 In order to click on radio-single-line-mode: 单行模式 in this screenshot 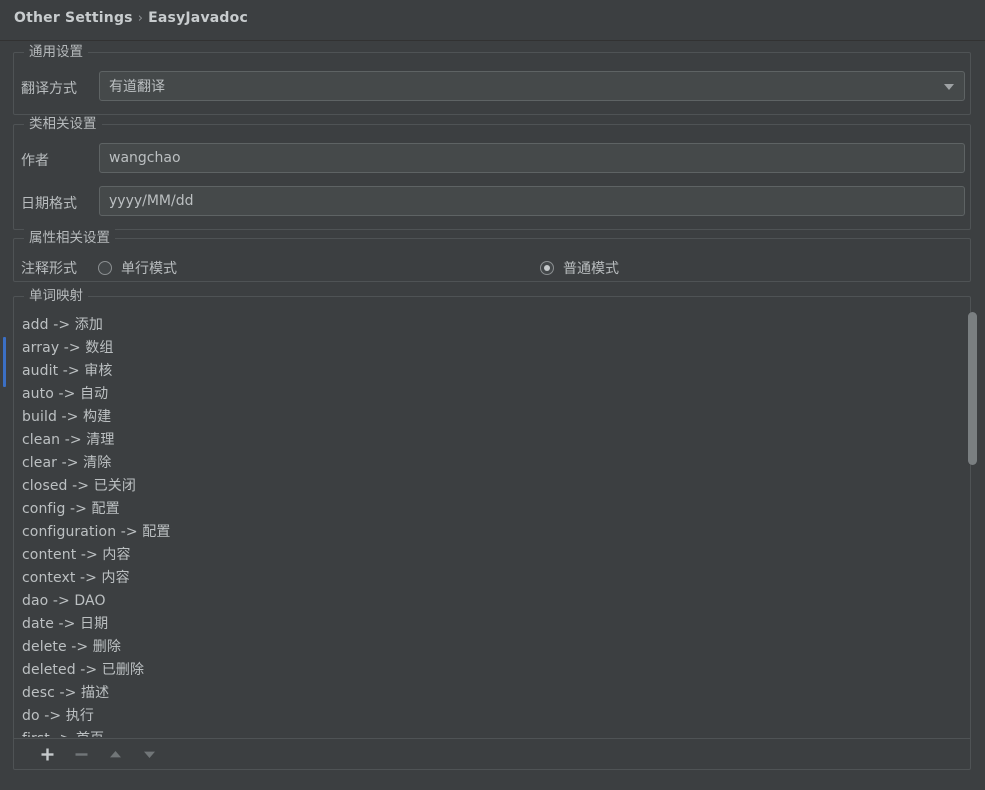, I will do `click(137, 268)`.